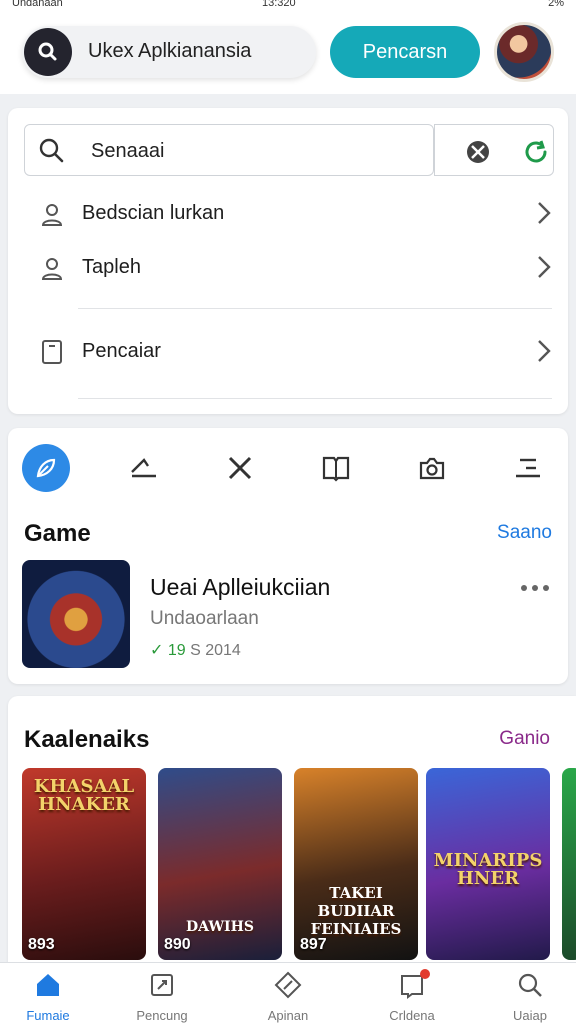  Describe the element at coordinates (425, 974) in the screenshot. I see `notification-badge` at that location.